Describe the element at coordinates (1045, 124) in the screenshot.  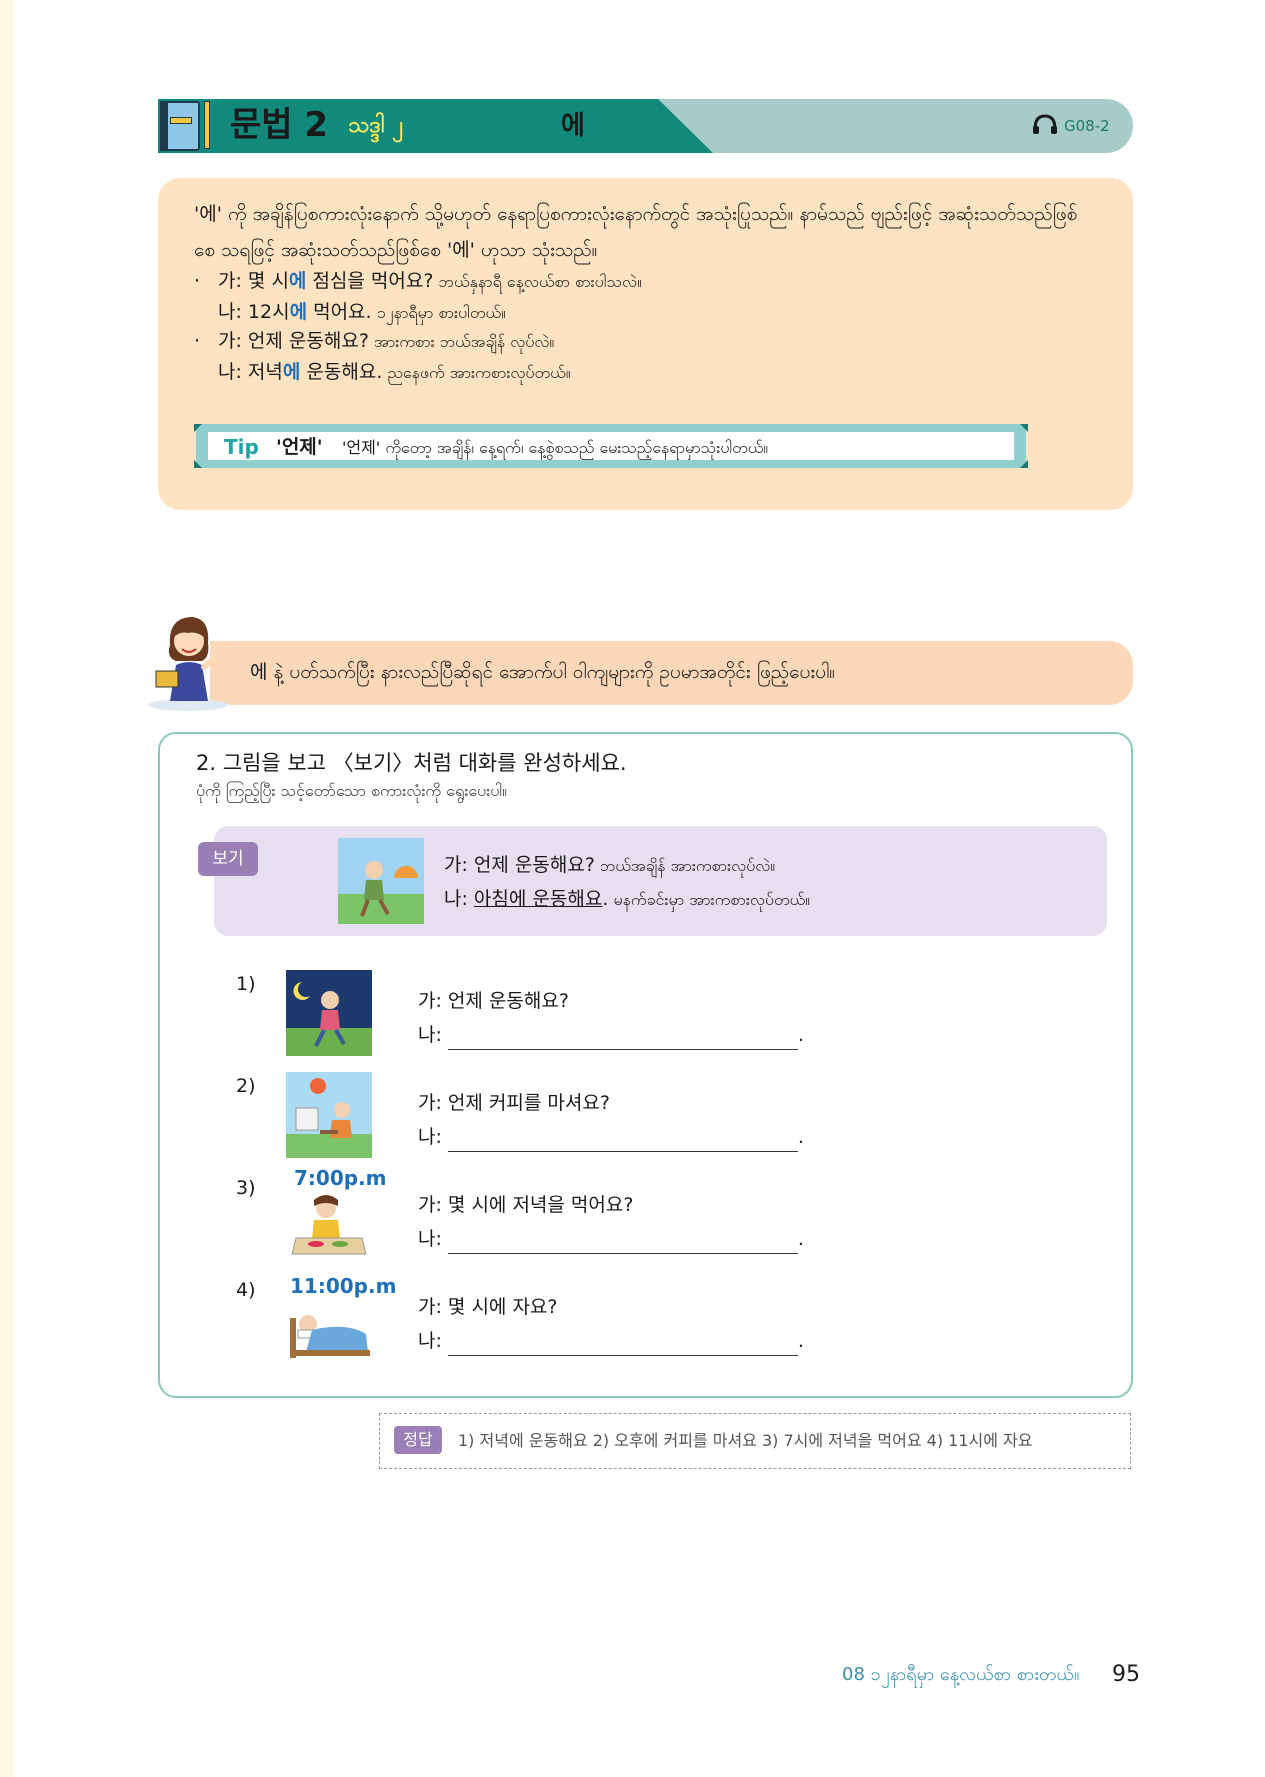
I see `headphone-icon` at that location.